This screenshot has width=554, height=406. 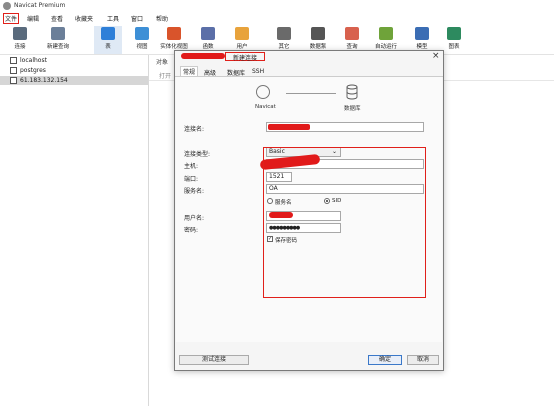 What do you see at coordinates (284, 33) in the screenshot?
I see `other-icon` at bounding box center [284, 33].